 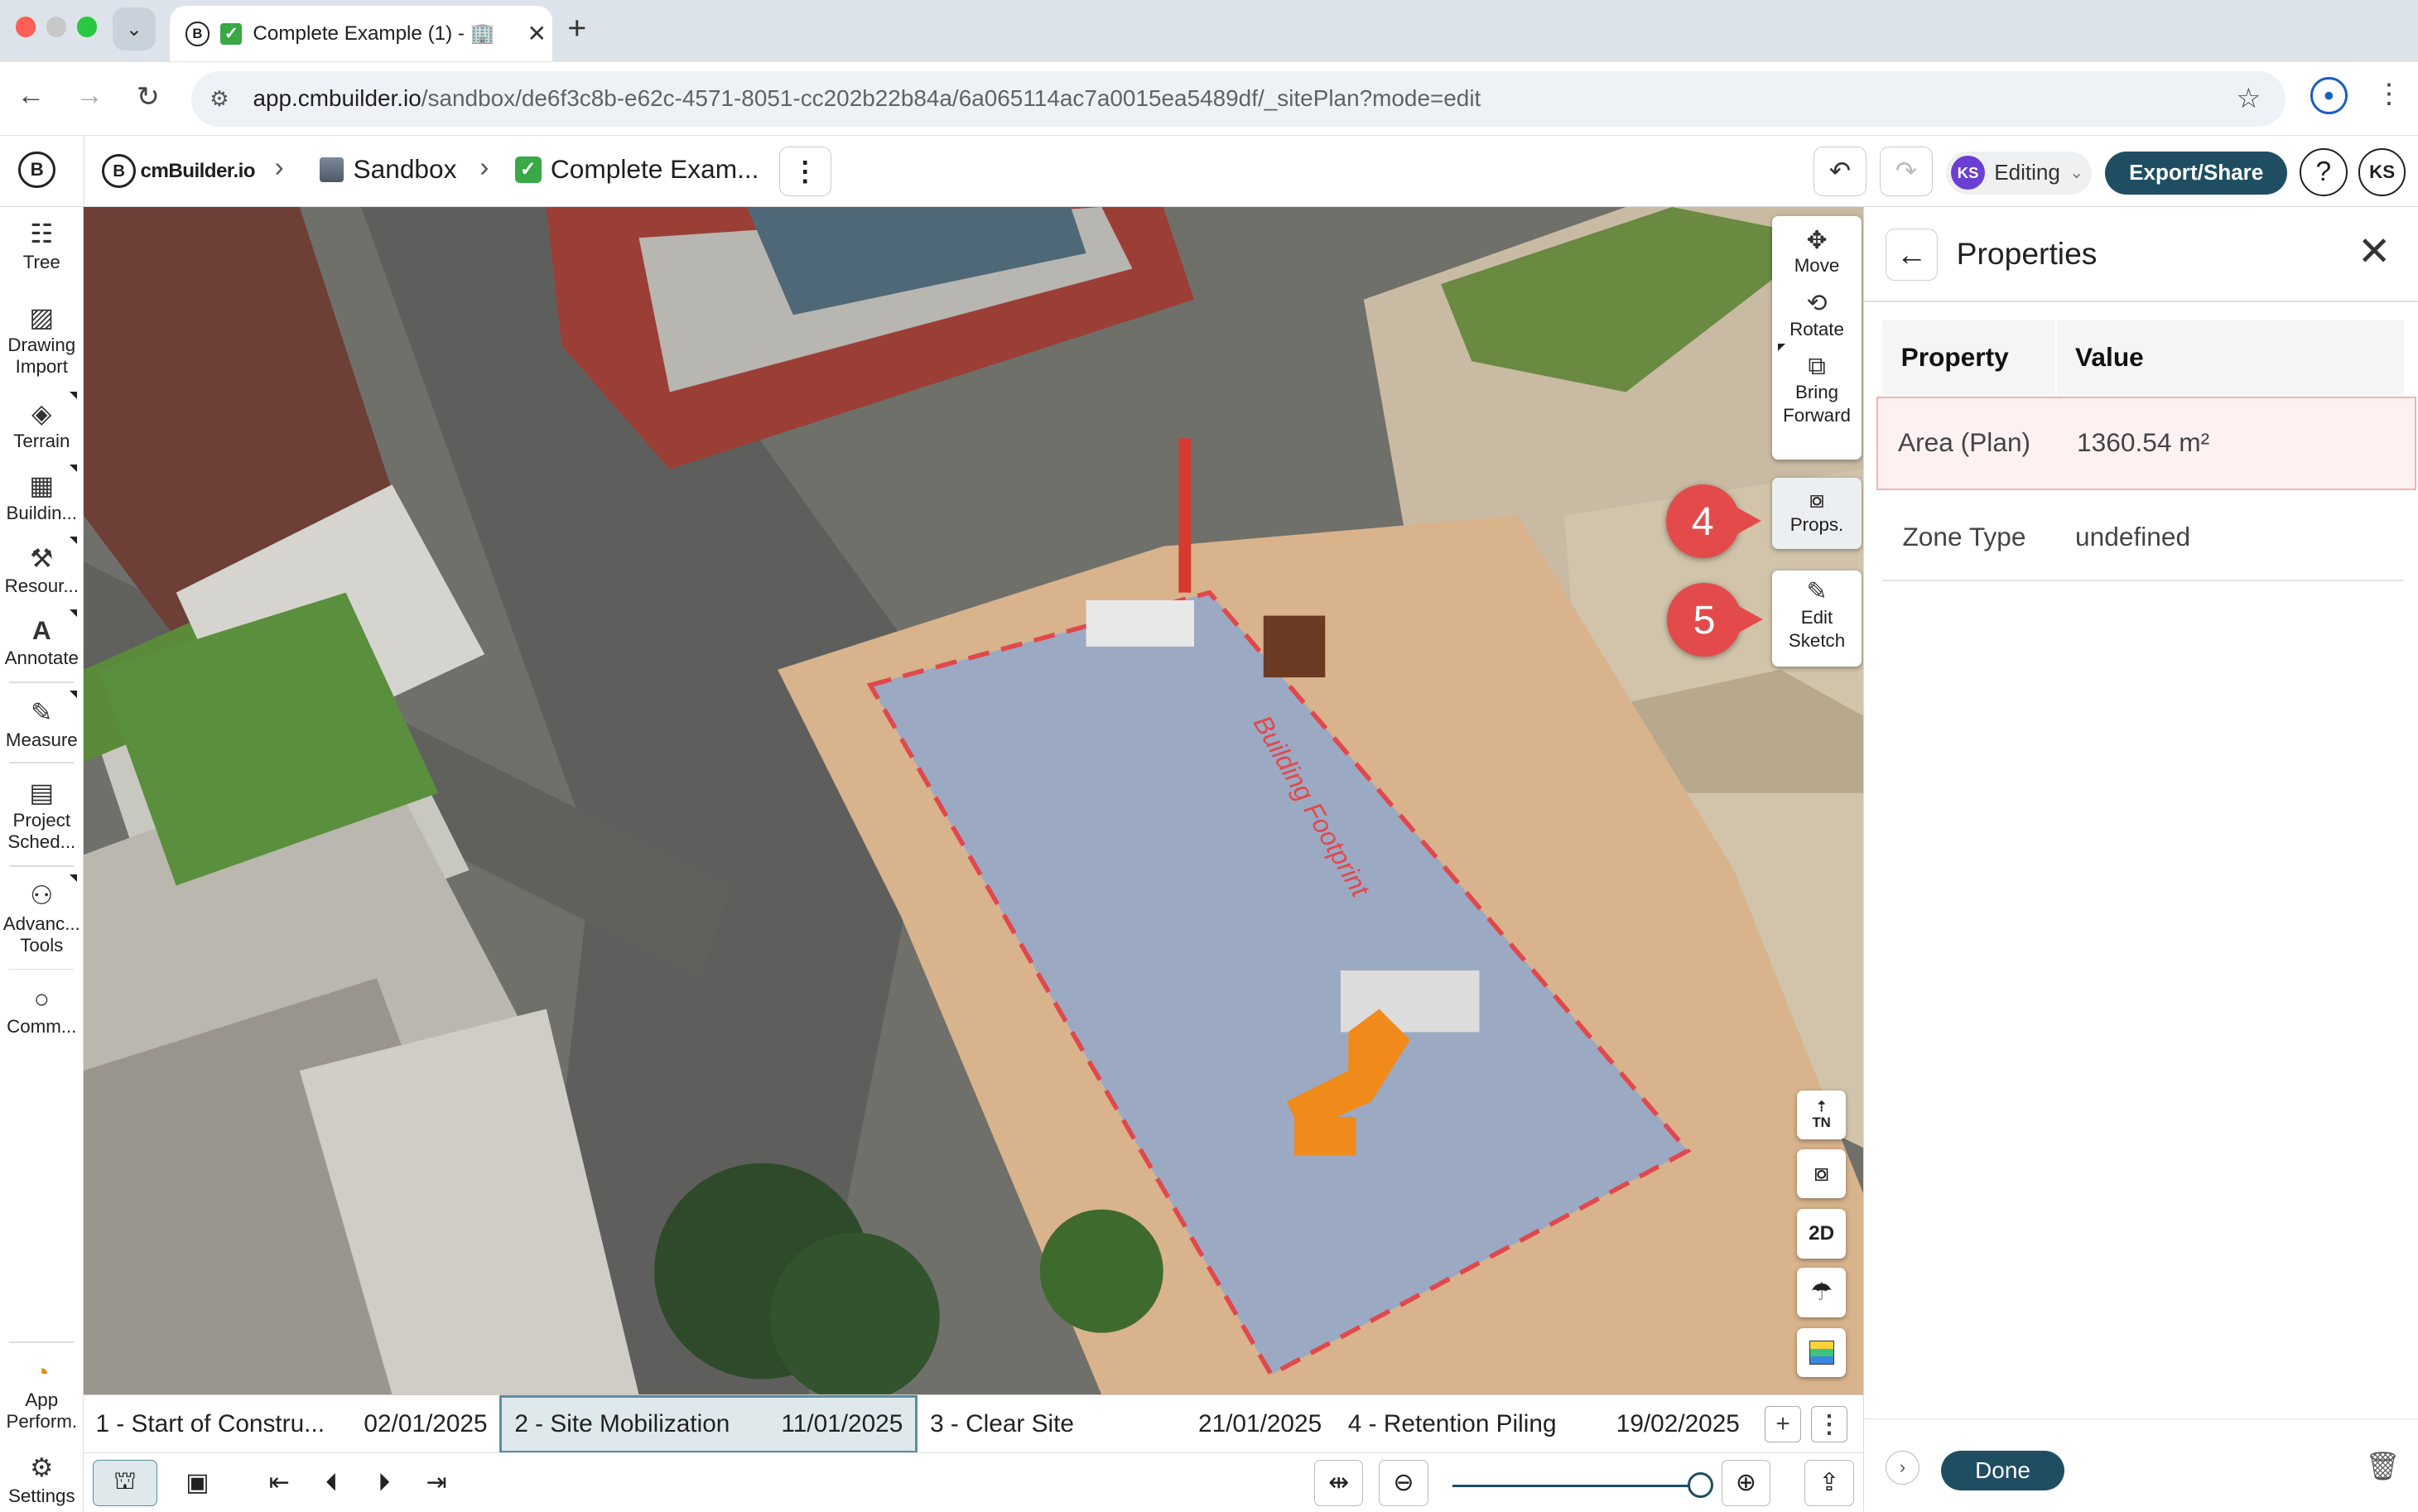 What do you see at coordinates (57, 27) in the screenshot?
I see `minimize-window-button` at bounding box center [57, 27].